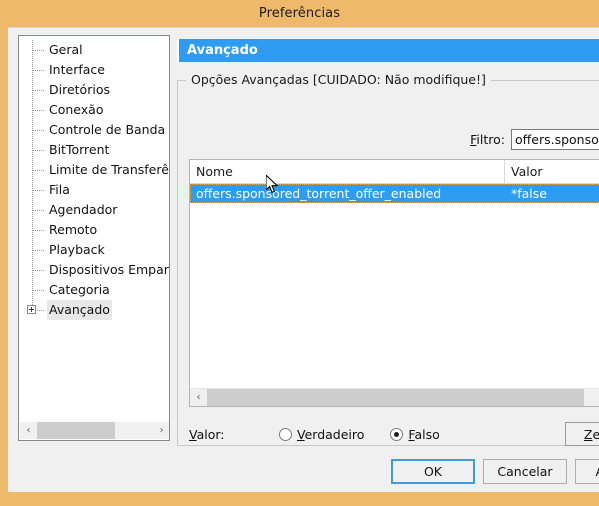 Image resolution: width=599 pixels, height=506 pixels. I want to click on value-label: Valor:, so click(234, 434).